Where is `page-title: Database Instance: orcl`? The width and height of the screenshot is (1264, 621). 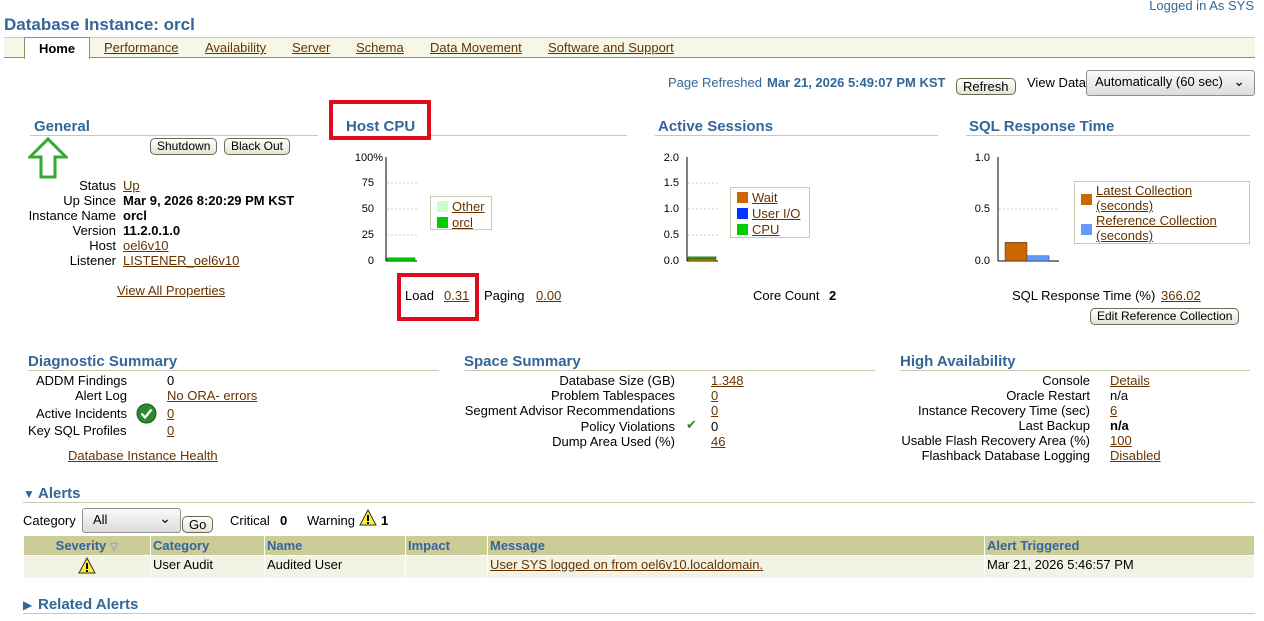 page-title: Database Instance: orcl is located at coordinates (99, 24).